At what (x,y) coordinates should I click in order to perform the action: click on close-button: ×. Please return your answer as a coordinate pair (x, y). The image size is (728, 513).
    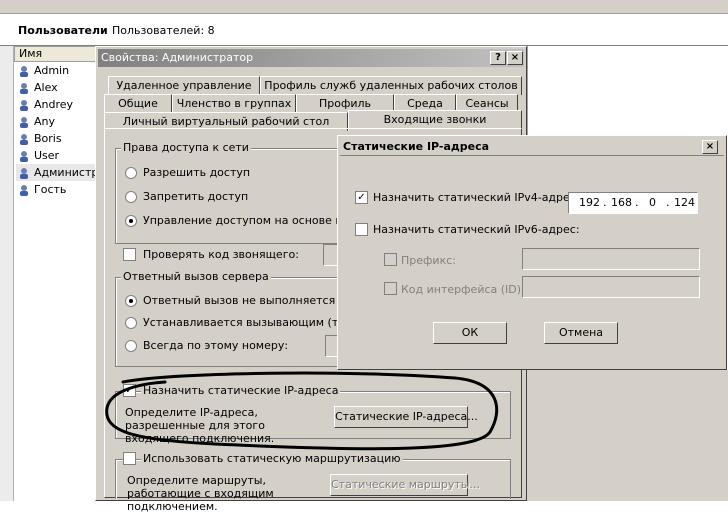
    Looking at the image, I should click on (515, 58).